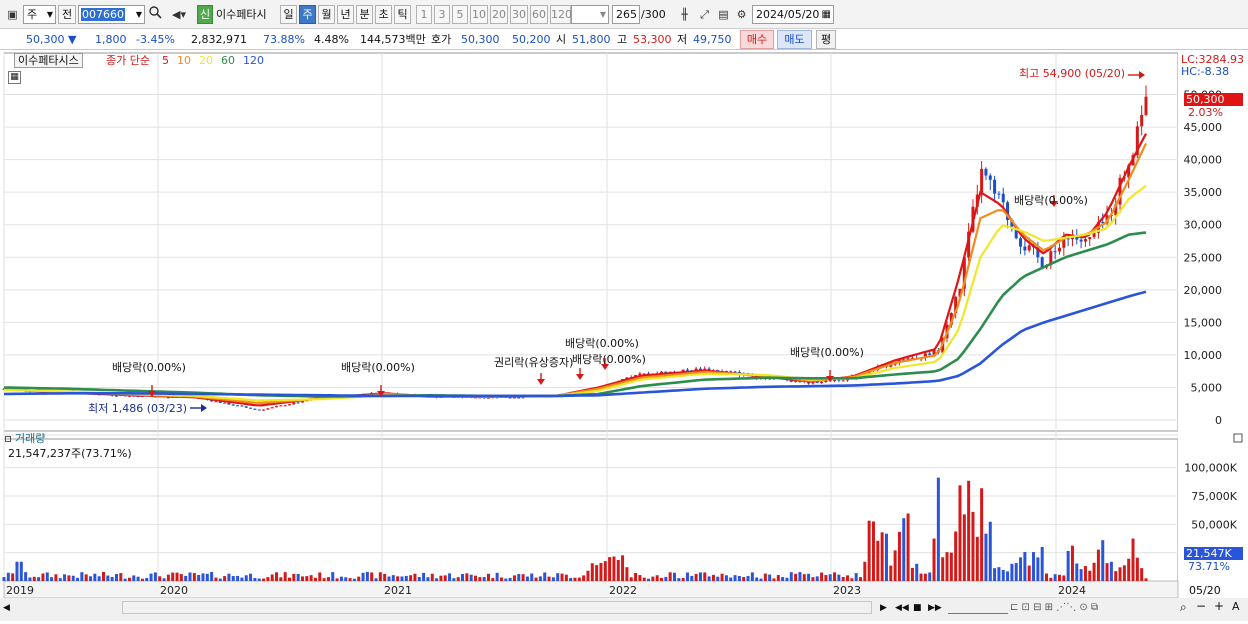 Image resolution: width=1248 pixels, height=624 pixels. What do you see at coordinates (935, 608) in the screenshot?
I see `forward-icon: ▶▶` at bounding box center [935, 608].